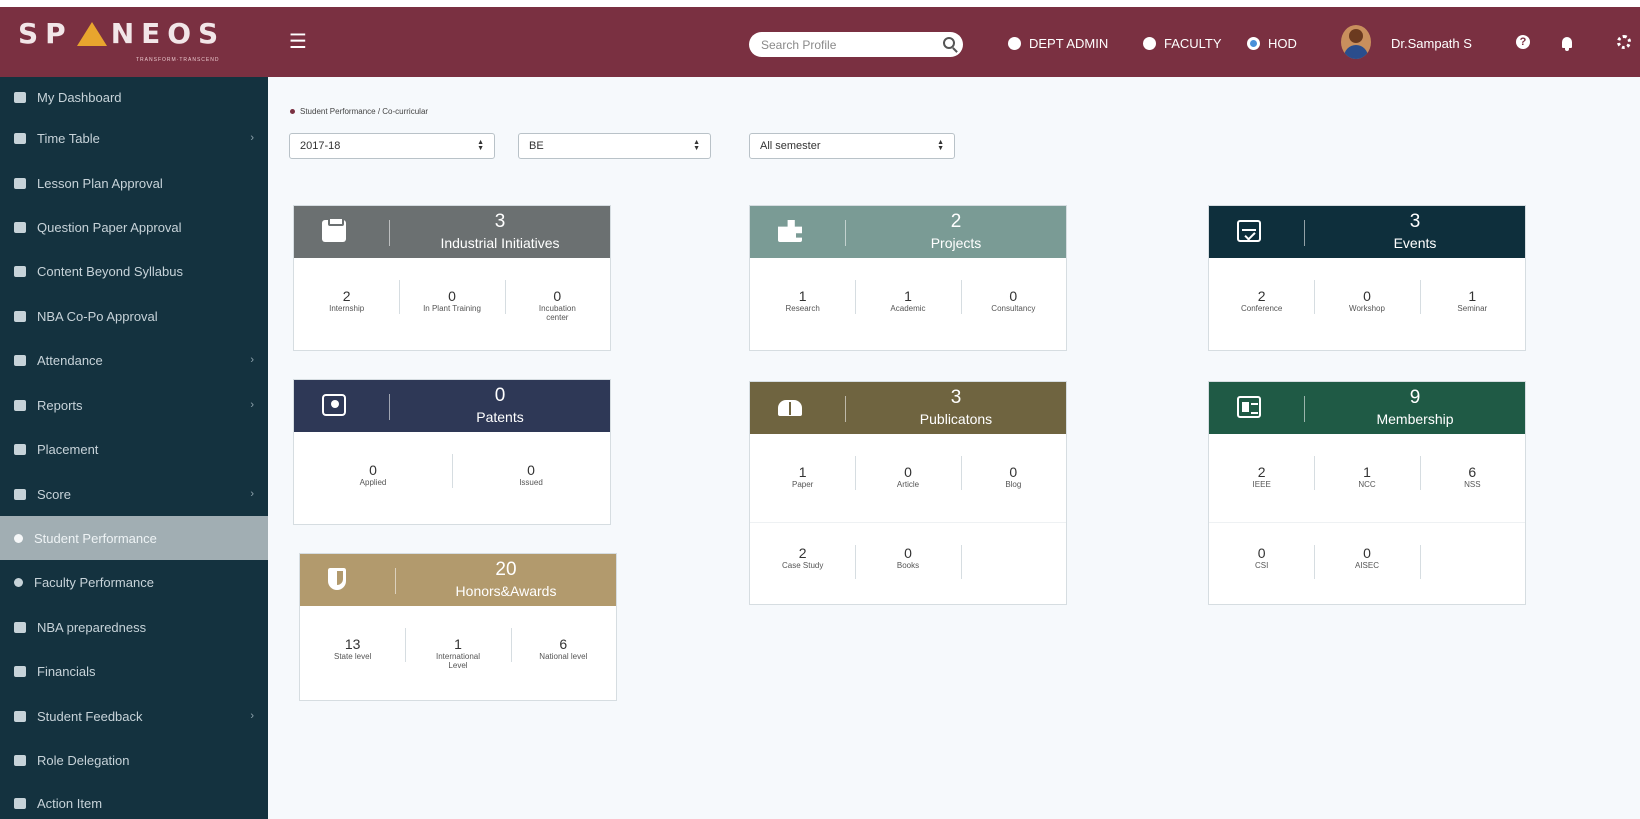 The height and width of the screenshot is (819, 1640). I want to click on stat-state-level: 13 State level, so click(352, 647).